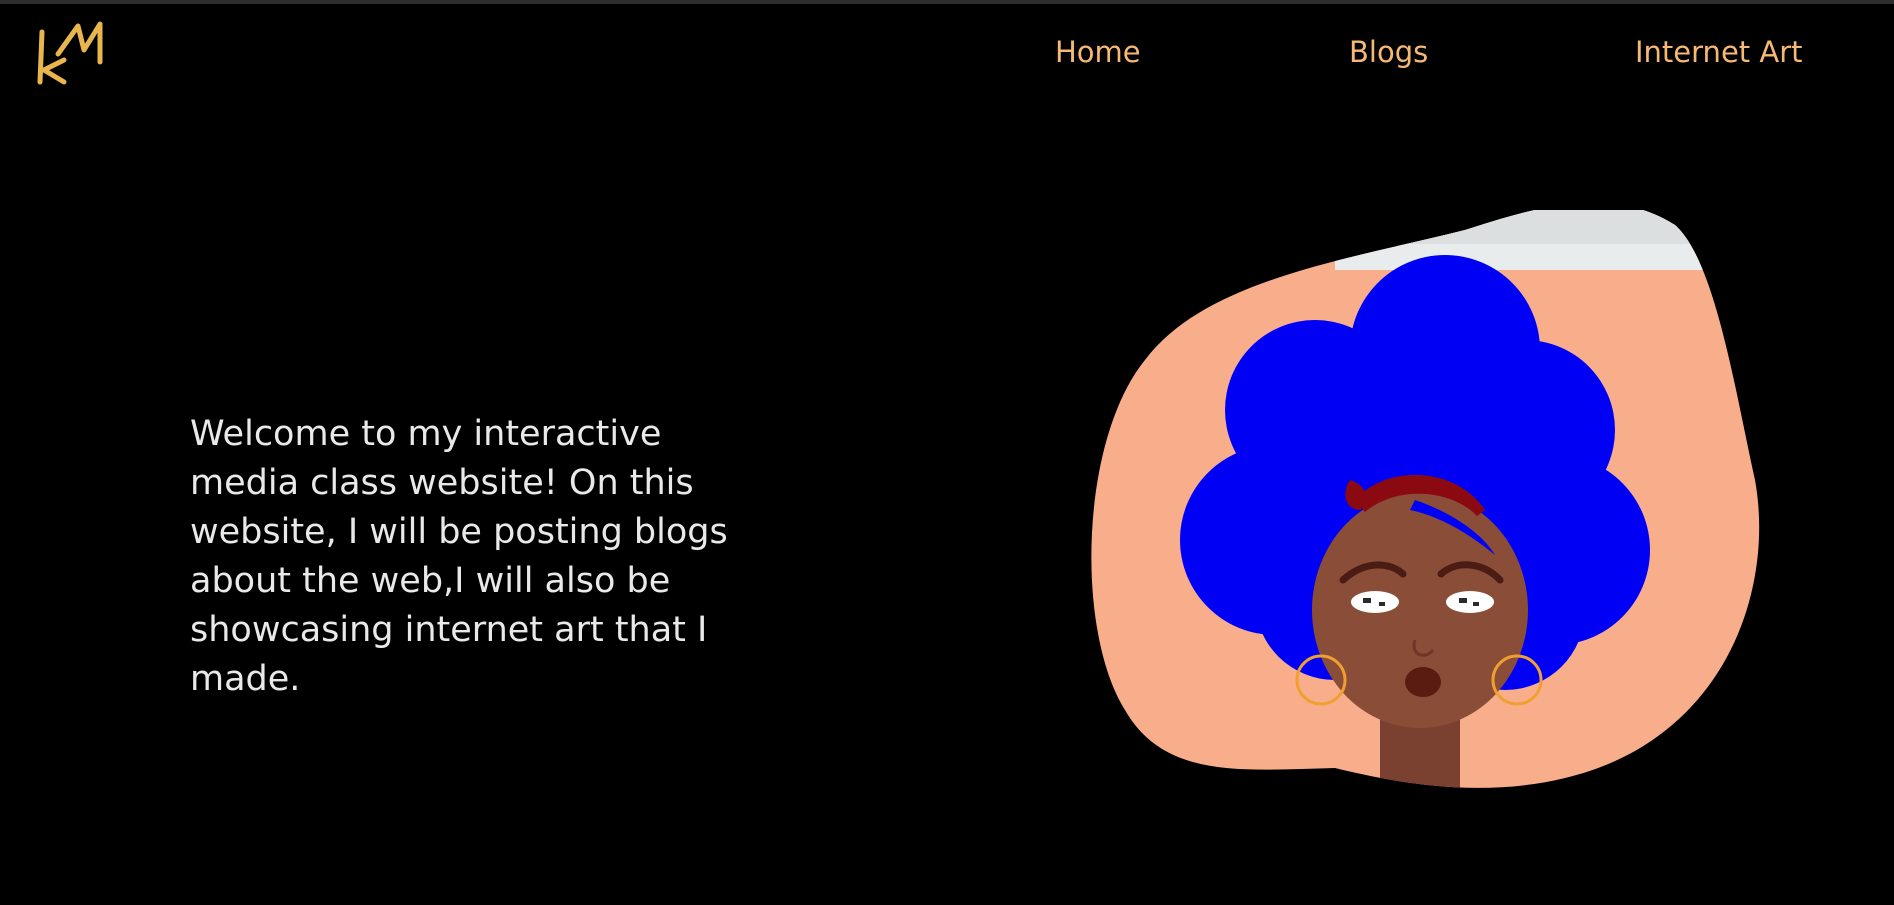 This screenshot has height=905, width=1894. I want to click on nav-internet-art-link: Internet Art, so click(1719, 52).